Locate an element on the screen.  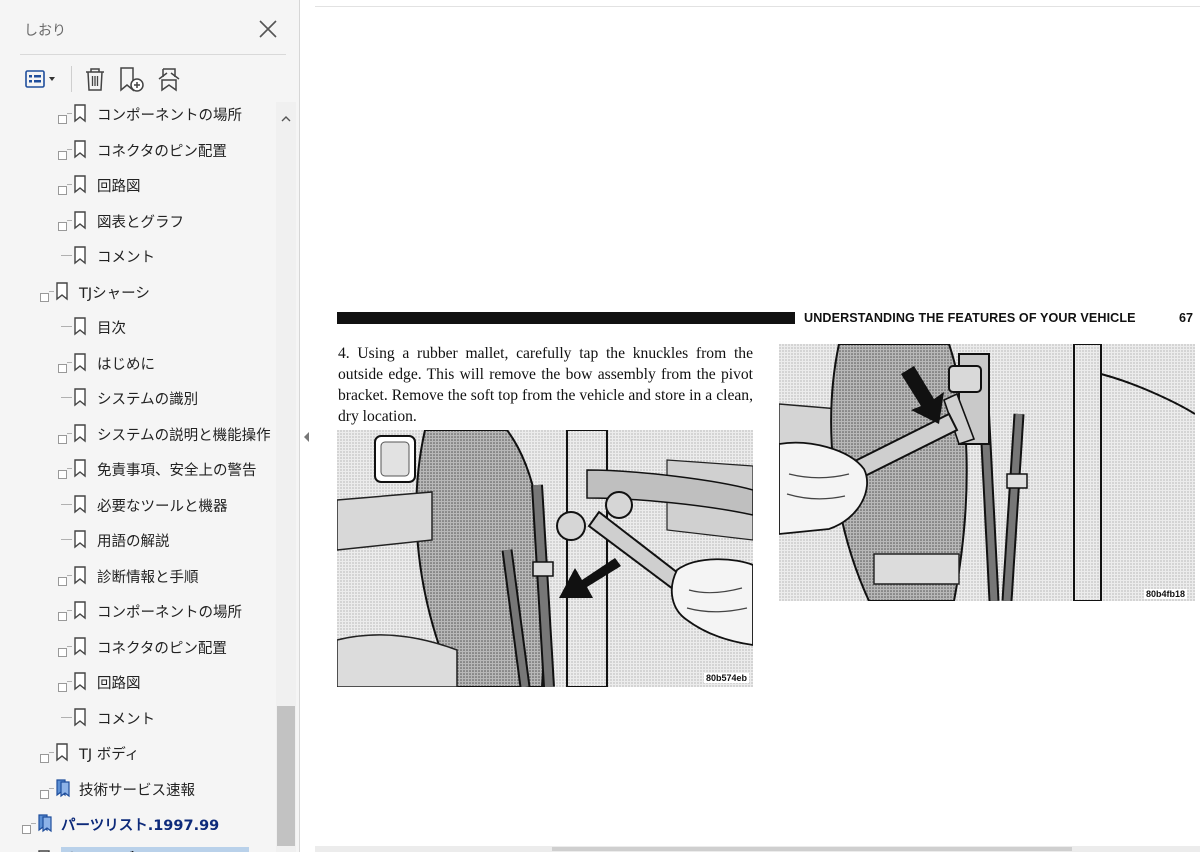
bookmark-item: 診断情報と手順 is located at coordinates (138, 575).